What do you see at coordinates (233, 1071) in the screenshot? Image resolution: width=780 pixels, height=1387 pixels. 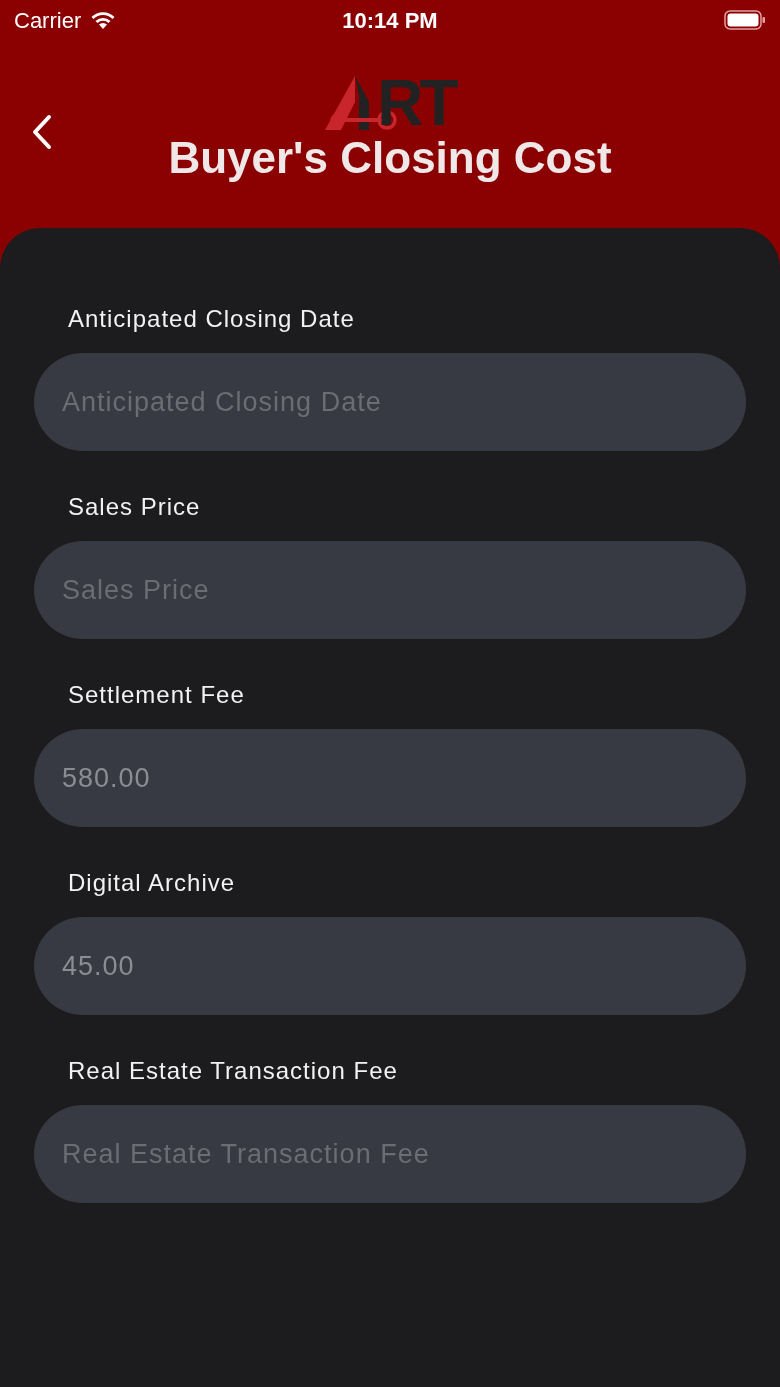 I see `field-label: Real Estate Transaction Fee` at bounding box center [233, 1071].